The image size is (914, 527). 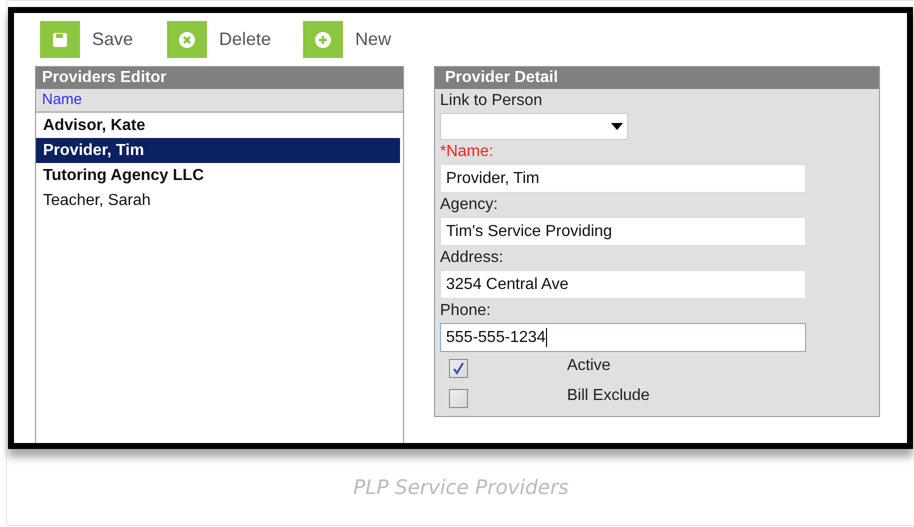 I want to click on text-cursor, so click(x=546, y=337).